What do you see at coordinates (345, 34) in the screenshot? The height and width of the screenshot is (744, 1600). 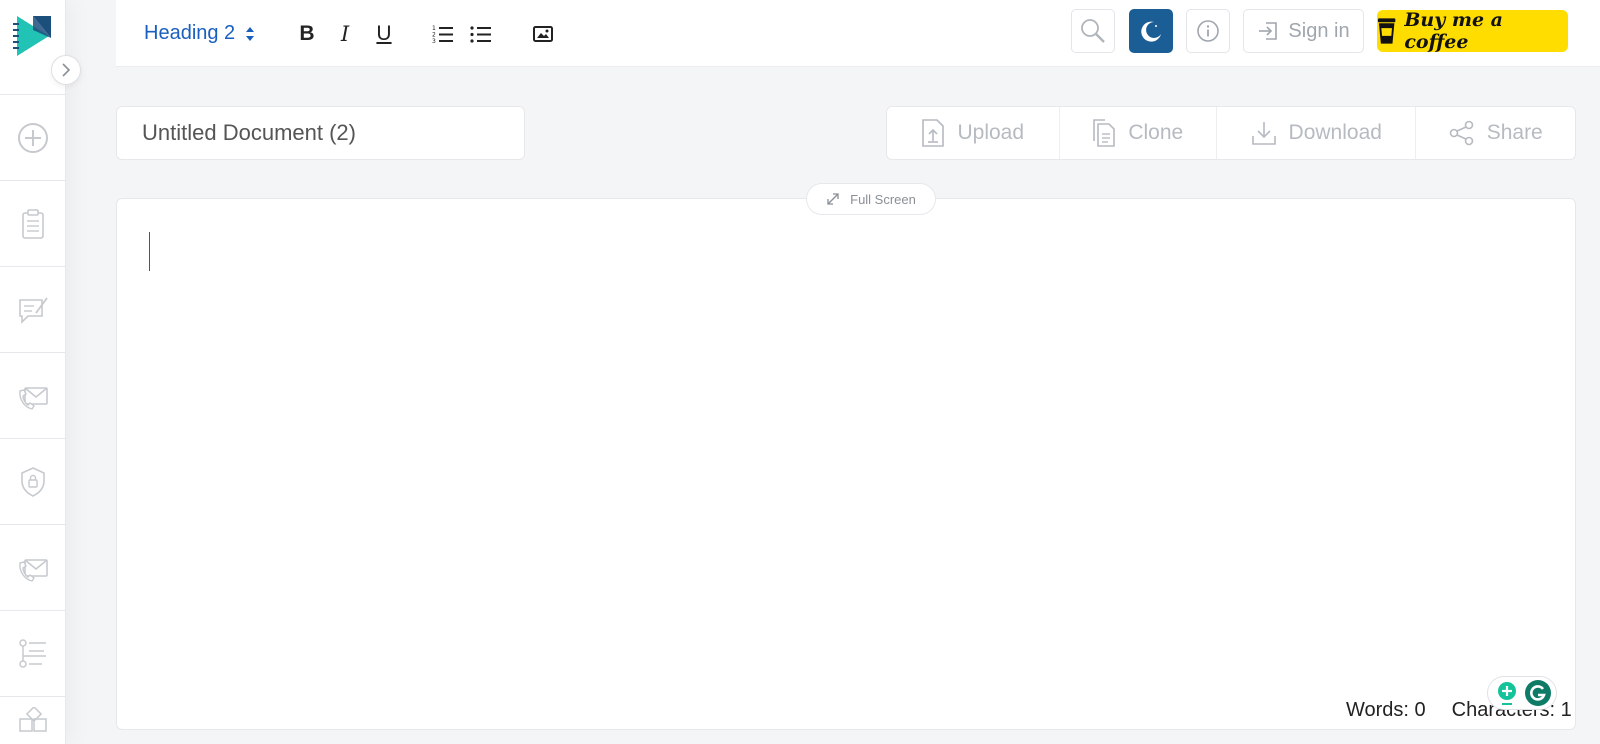 I see `italic-button: I` at bounding box center [345, 34].